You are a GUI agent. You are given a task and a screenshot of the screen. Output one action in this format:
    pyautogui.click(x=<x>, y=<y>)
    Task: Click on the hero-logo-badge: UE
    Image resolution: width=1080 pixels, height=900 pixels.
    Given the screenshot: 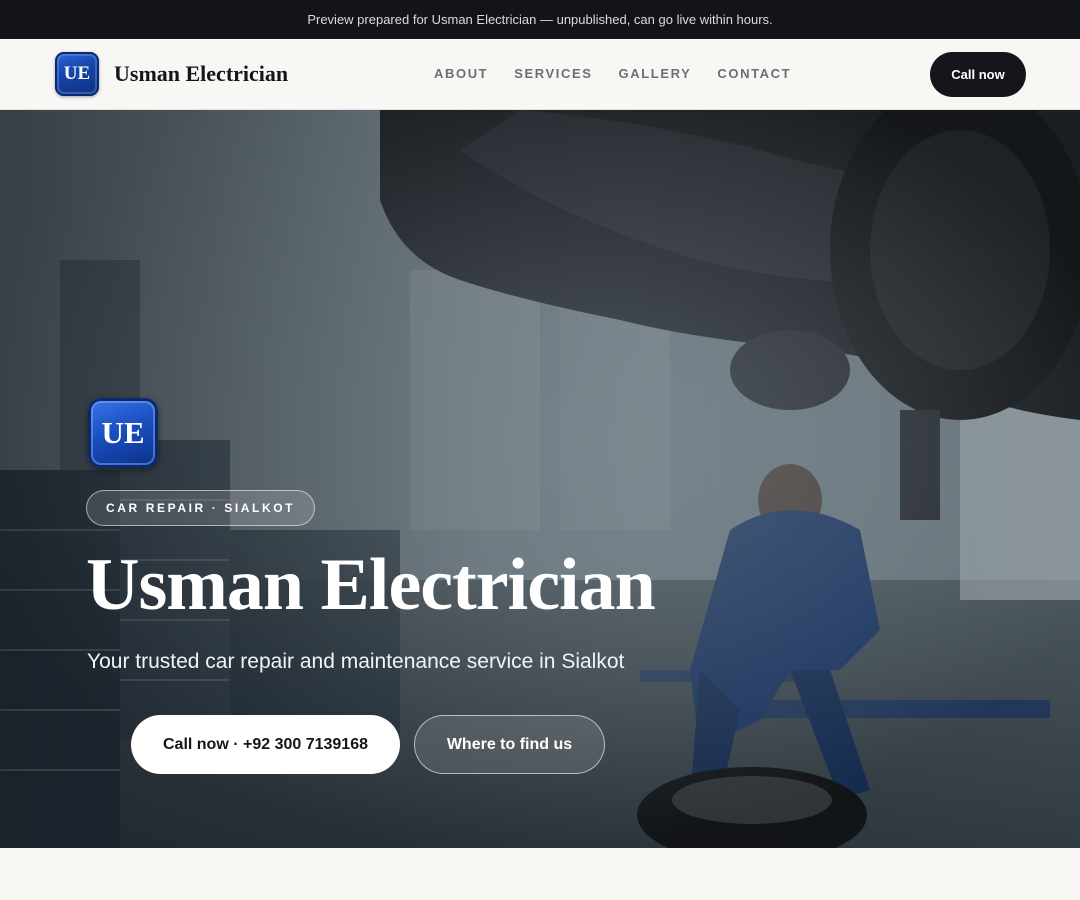 What is the action you would take?
    pyautogui.click(x=123, y=433)
    